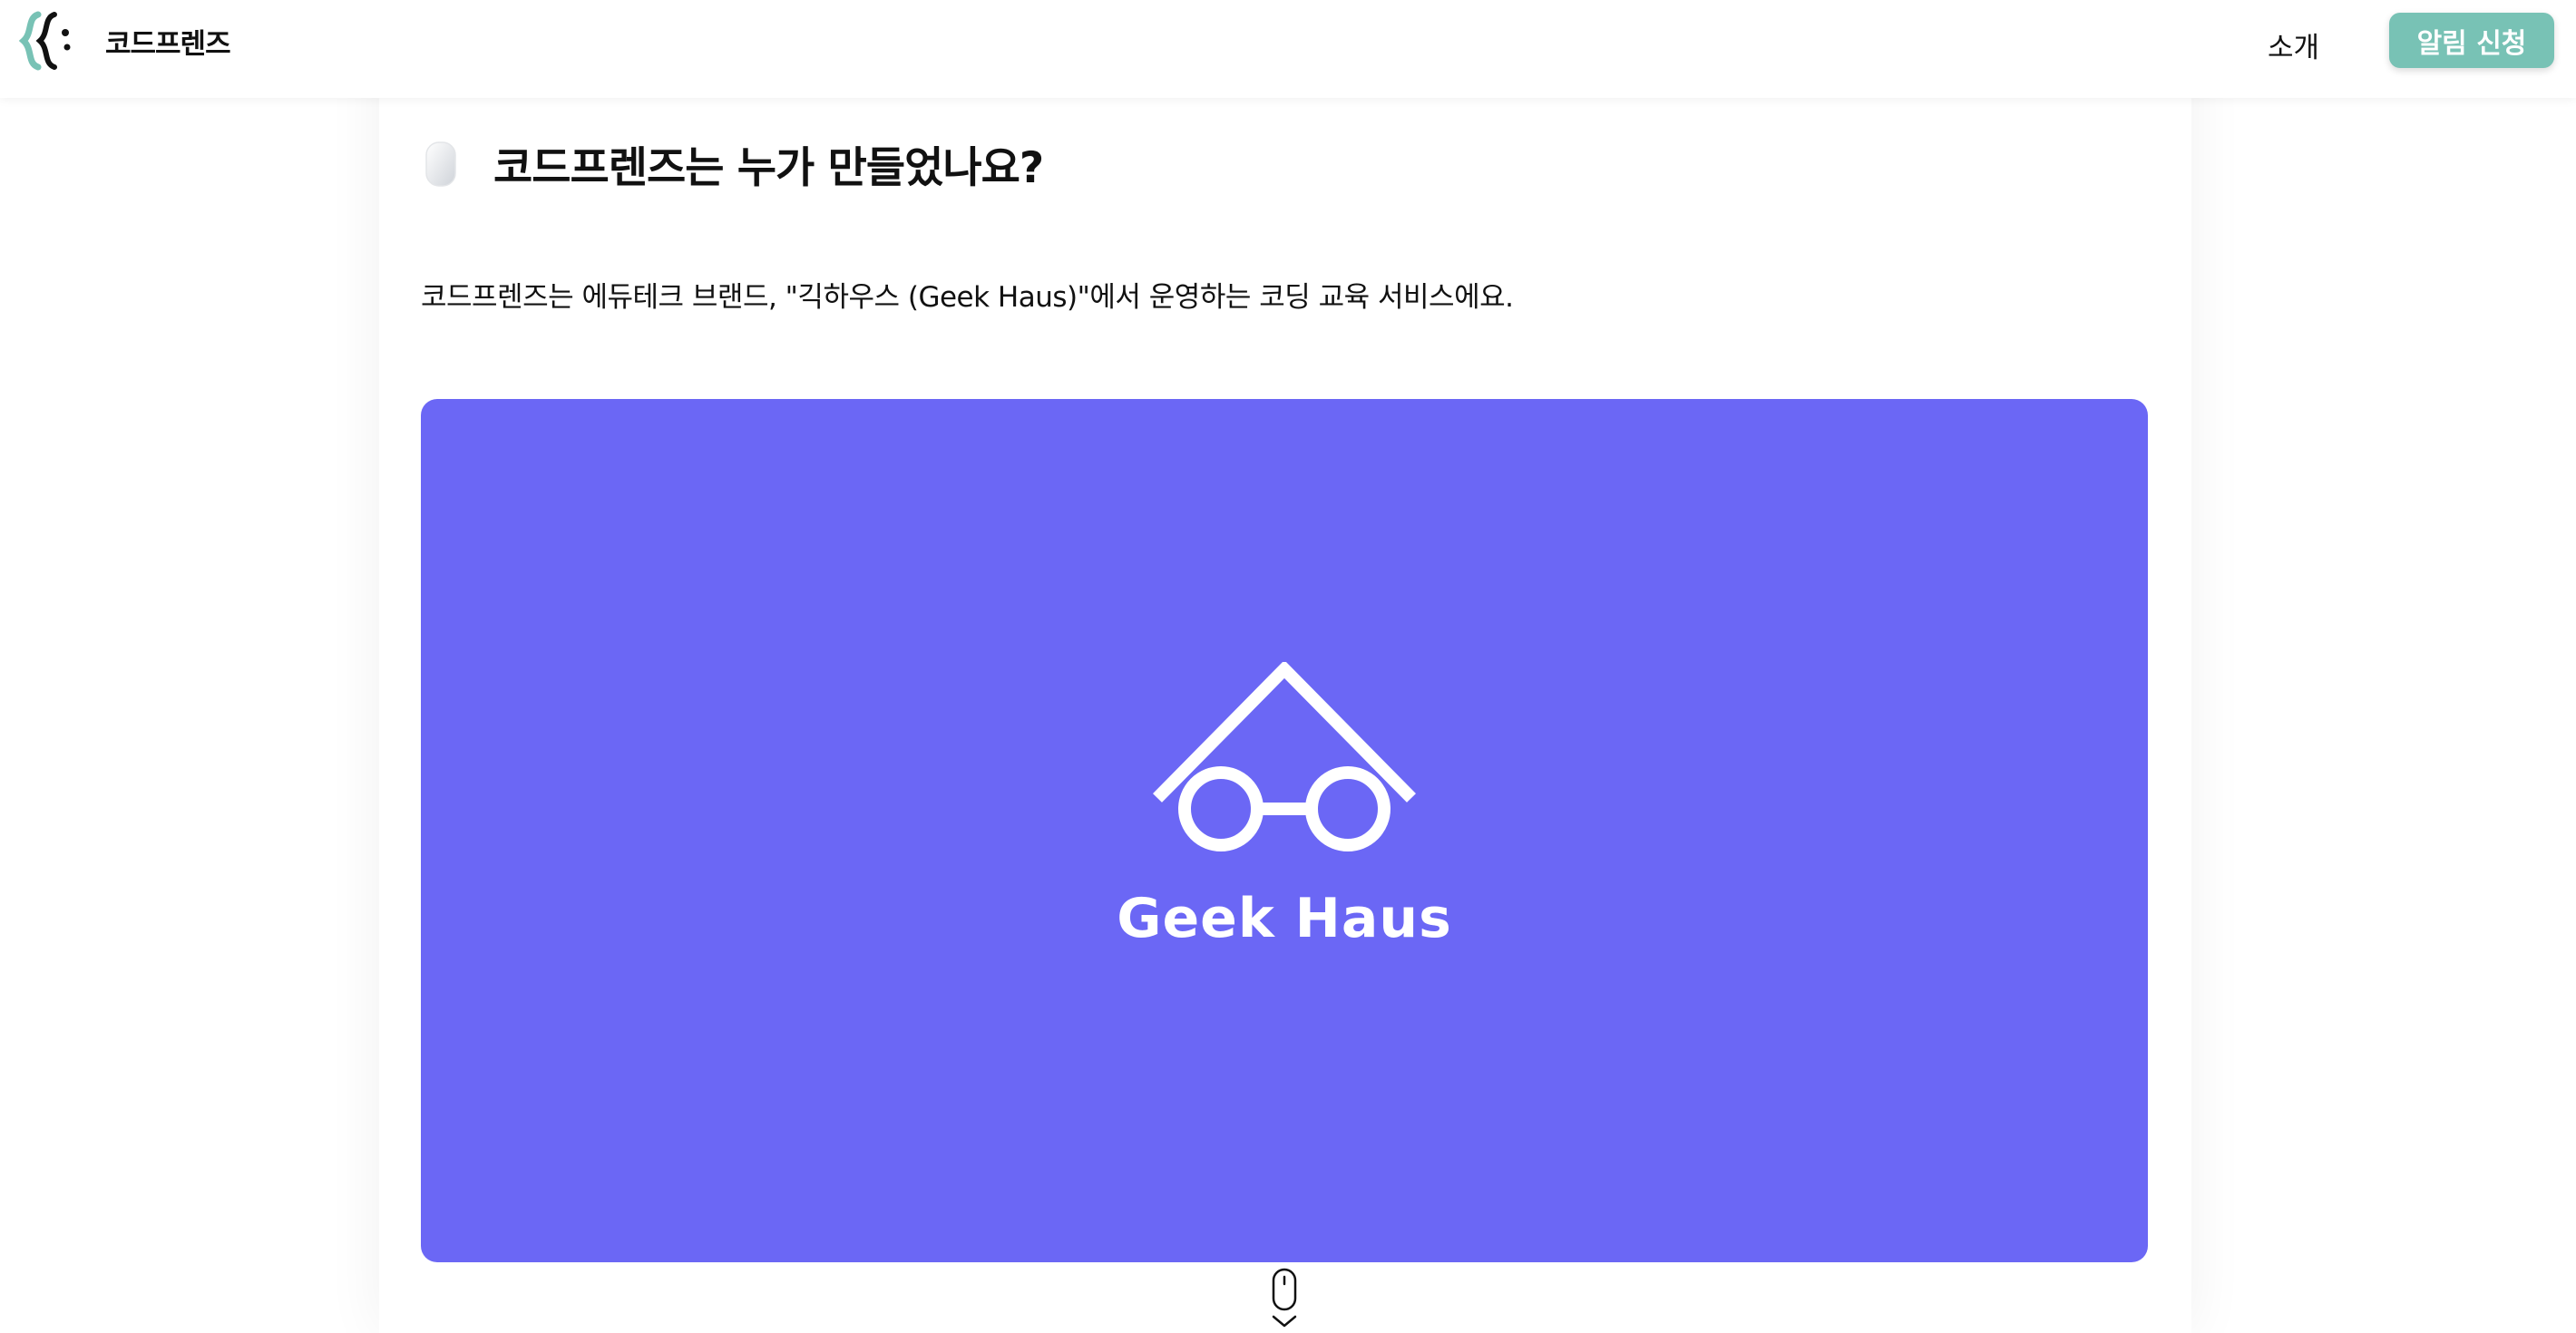 This screenshot has height=1333, width=2576. Describe the element at coordinates (768, 168) in the screenshot. I see `section-heading: 코드프렌즈는 누가 만들었나요?` at that location.